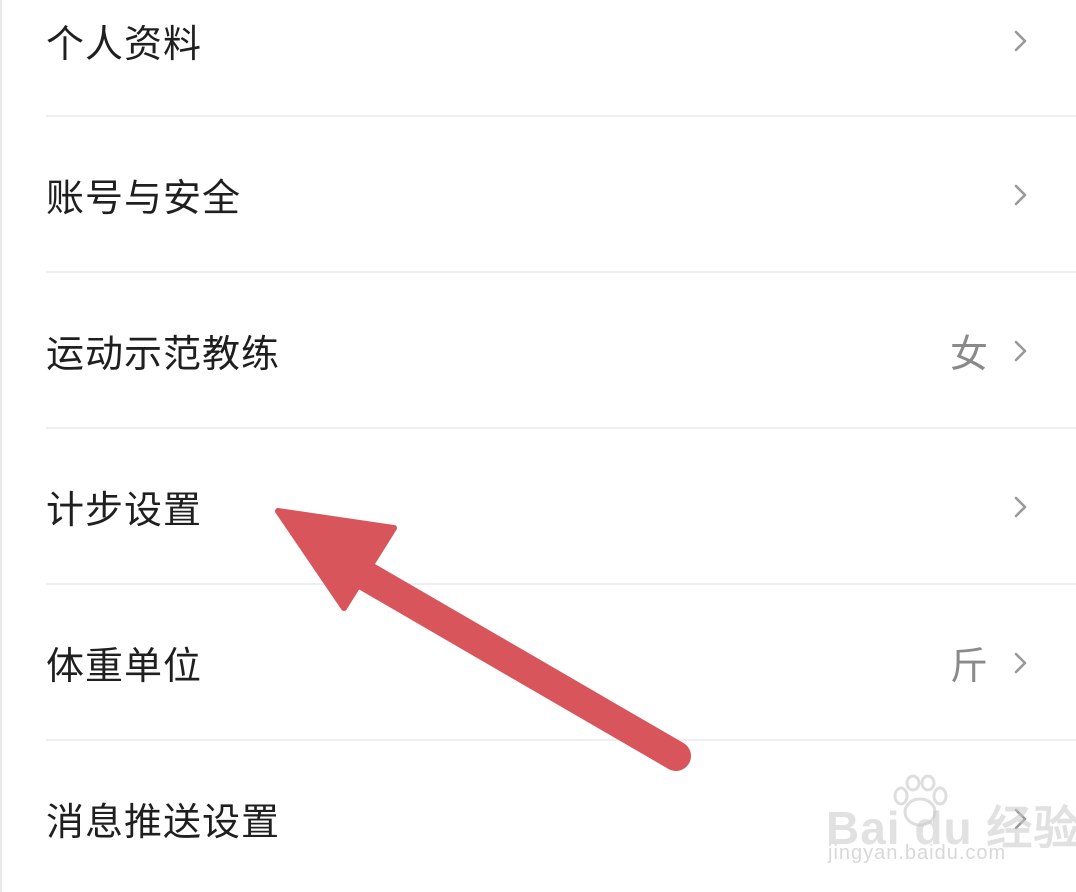  What do you see at coordinates (124, 44) in the screenshot?
I see `settings-item-label: 个人资料` at bounding box center [124, 44].